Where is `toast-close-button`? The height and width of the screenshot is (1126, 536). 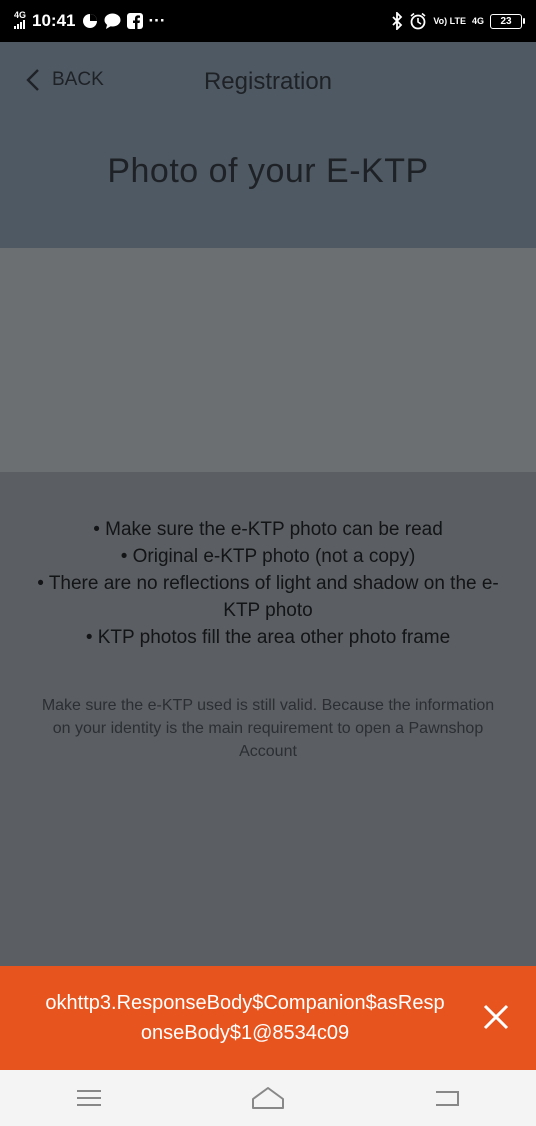 toast-close-button is located at coordinates (496, 1019).